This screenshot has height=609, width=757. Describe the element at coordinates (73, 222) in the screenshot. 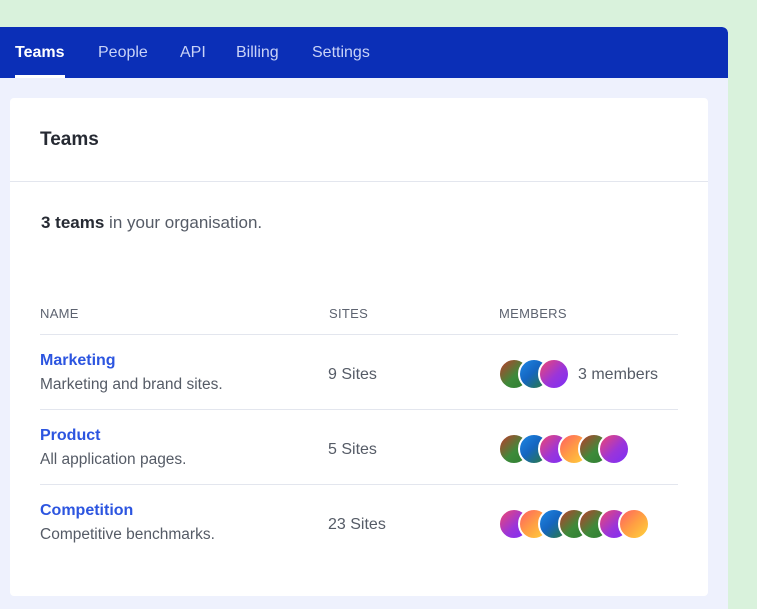

I see `teams-count: 3 teams` at that location.